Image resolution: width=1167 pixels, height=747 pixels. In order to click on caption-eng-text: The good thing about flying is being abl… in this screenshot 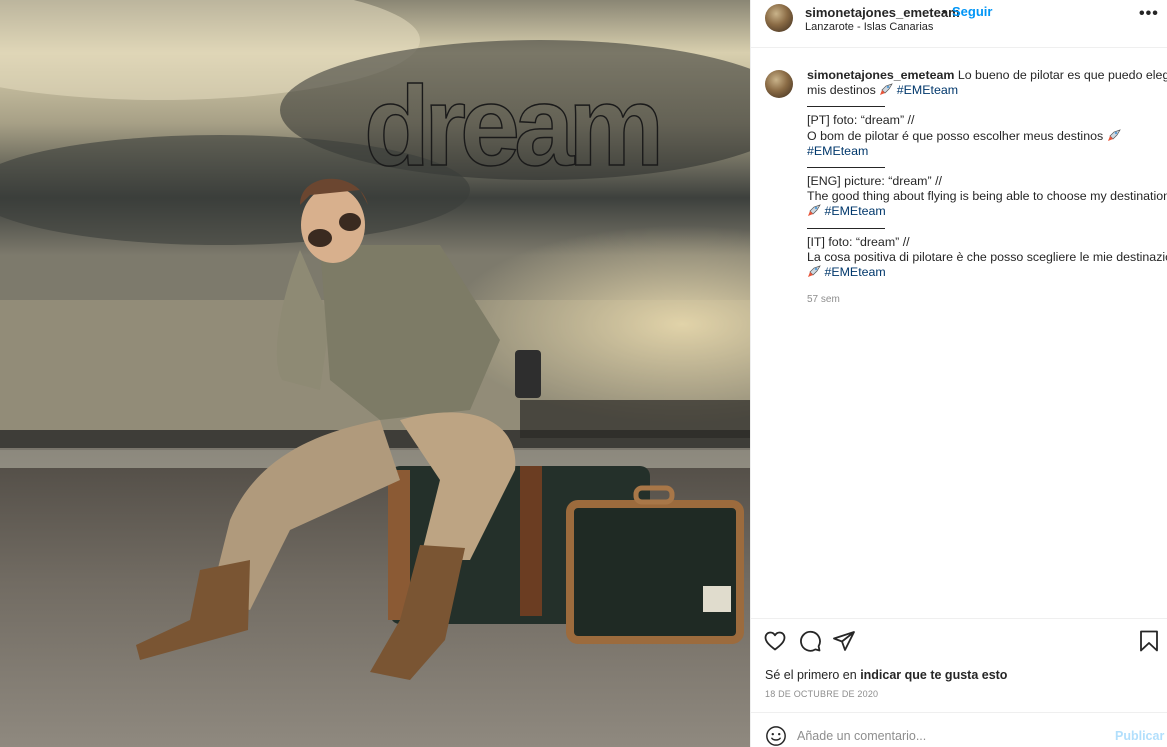, I will do `click(987, 196)`.